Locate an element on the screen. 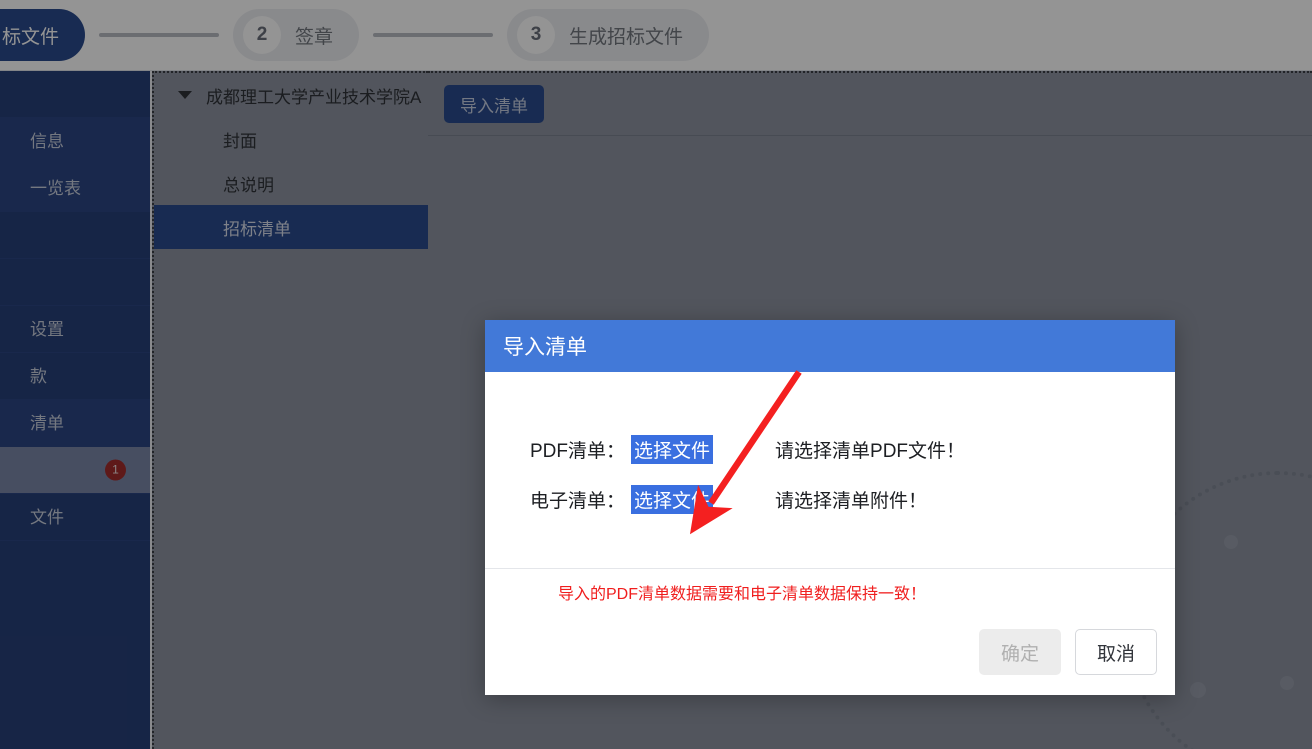  electronic-list-row: 电子清单： 选择文件 请选择清单附件！ is located at coordinates (830, 499).